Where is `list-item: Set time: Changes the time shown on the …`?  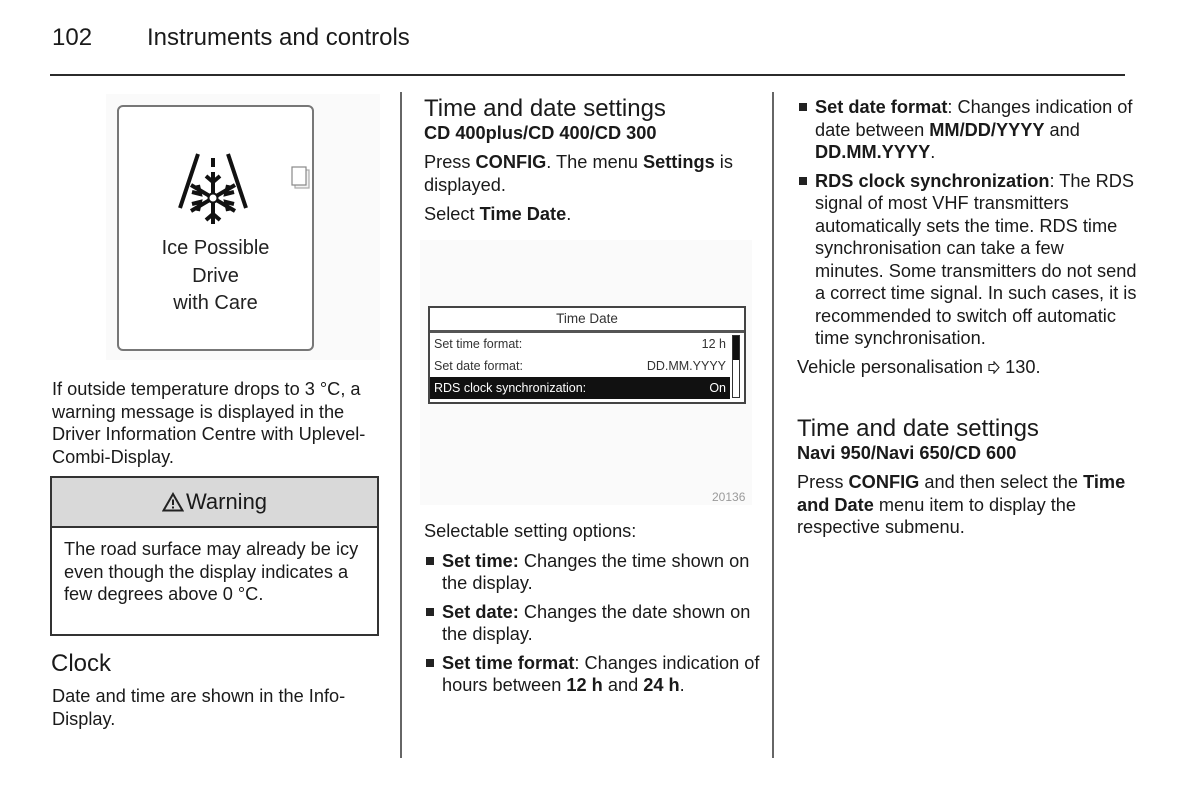
list-item: Set time: Changes the time shown on the … is located at coordinates (594, 572).